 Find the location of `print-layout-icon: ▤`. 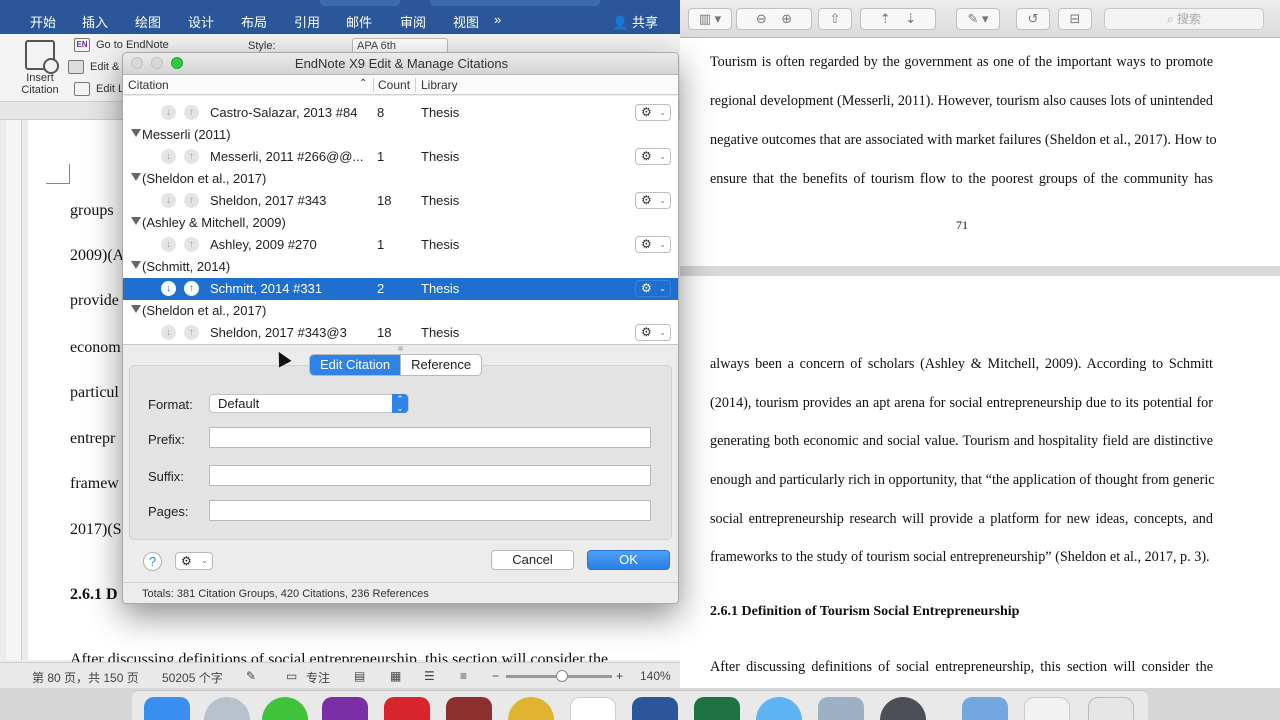

print-layout-icon: ▤ is located at coordinates (359, 676).